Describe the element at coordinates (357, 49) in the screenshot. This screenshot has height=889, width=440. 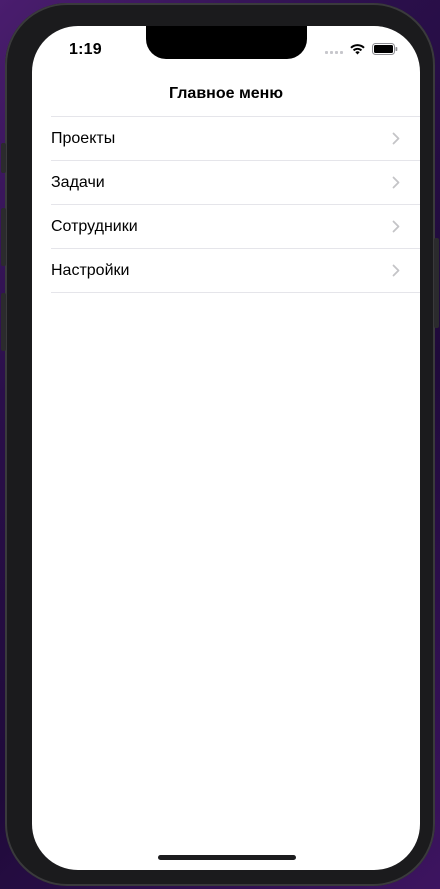
I see `wifi-icon` at that location.